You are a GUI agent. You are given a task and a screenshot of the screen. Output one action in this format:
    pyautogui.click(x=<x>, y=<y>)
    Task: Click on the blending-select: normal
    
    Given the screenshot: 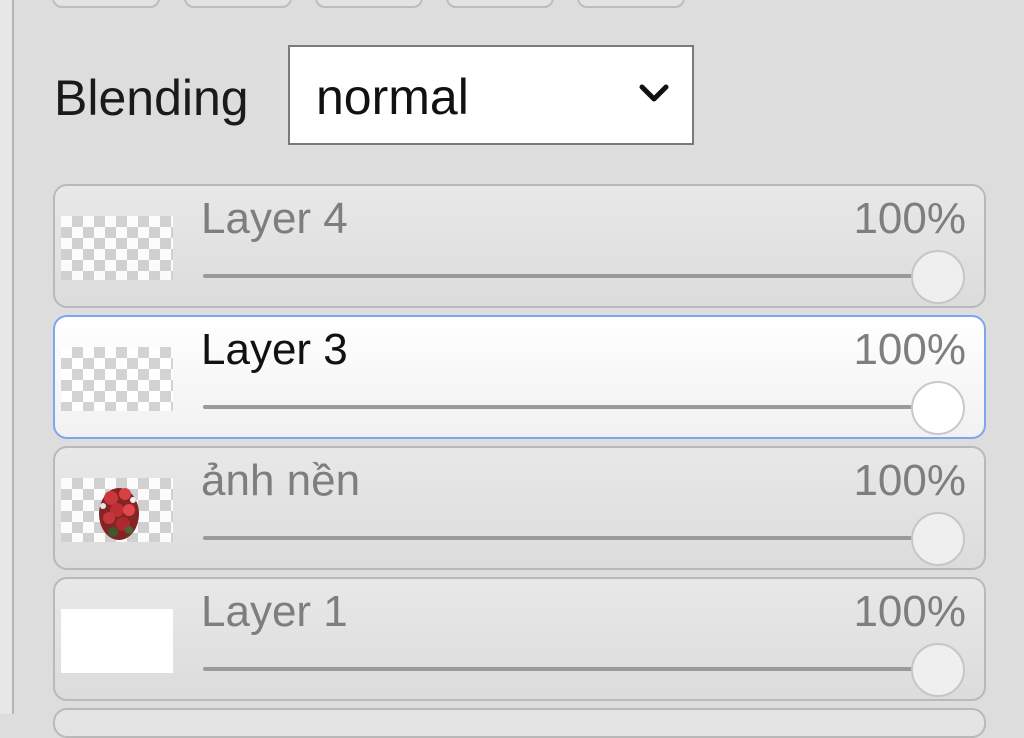 What is the action you would take?
    pyautogui.click(x=491, y=95)
    